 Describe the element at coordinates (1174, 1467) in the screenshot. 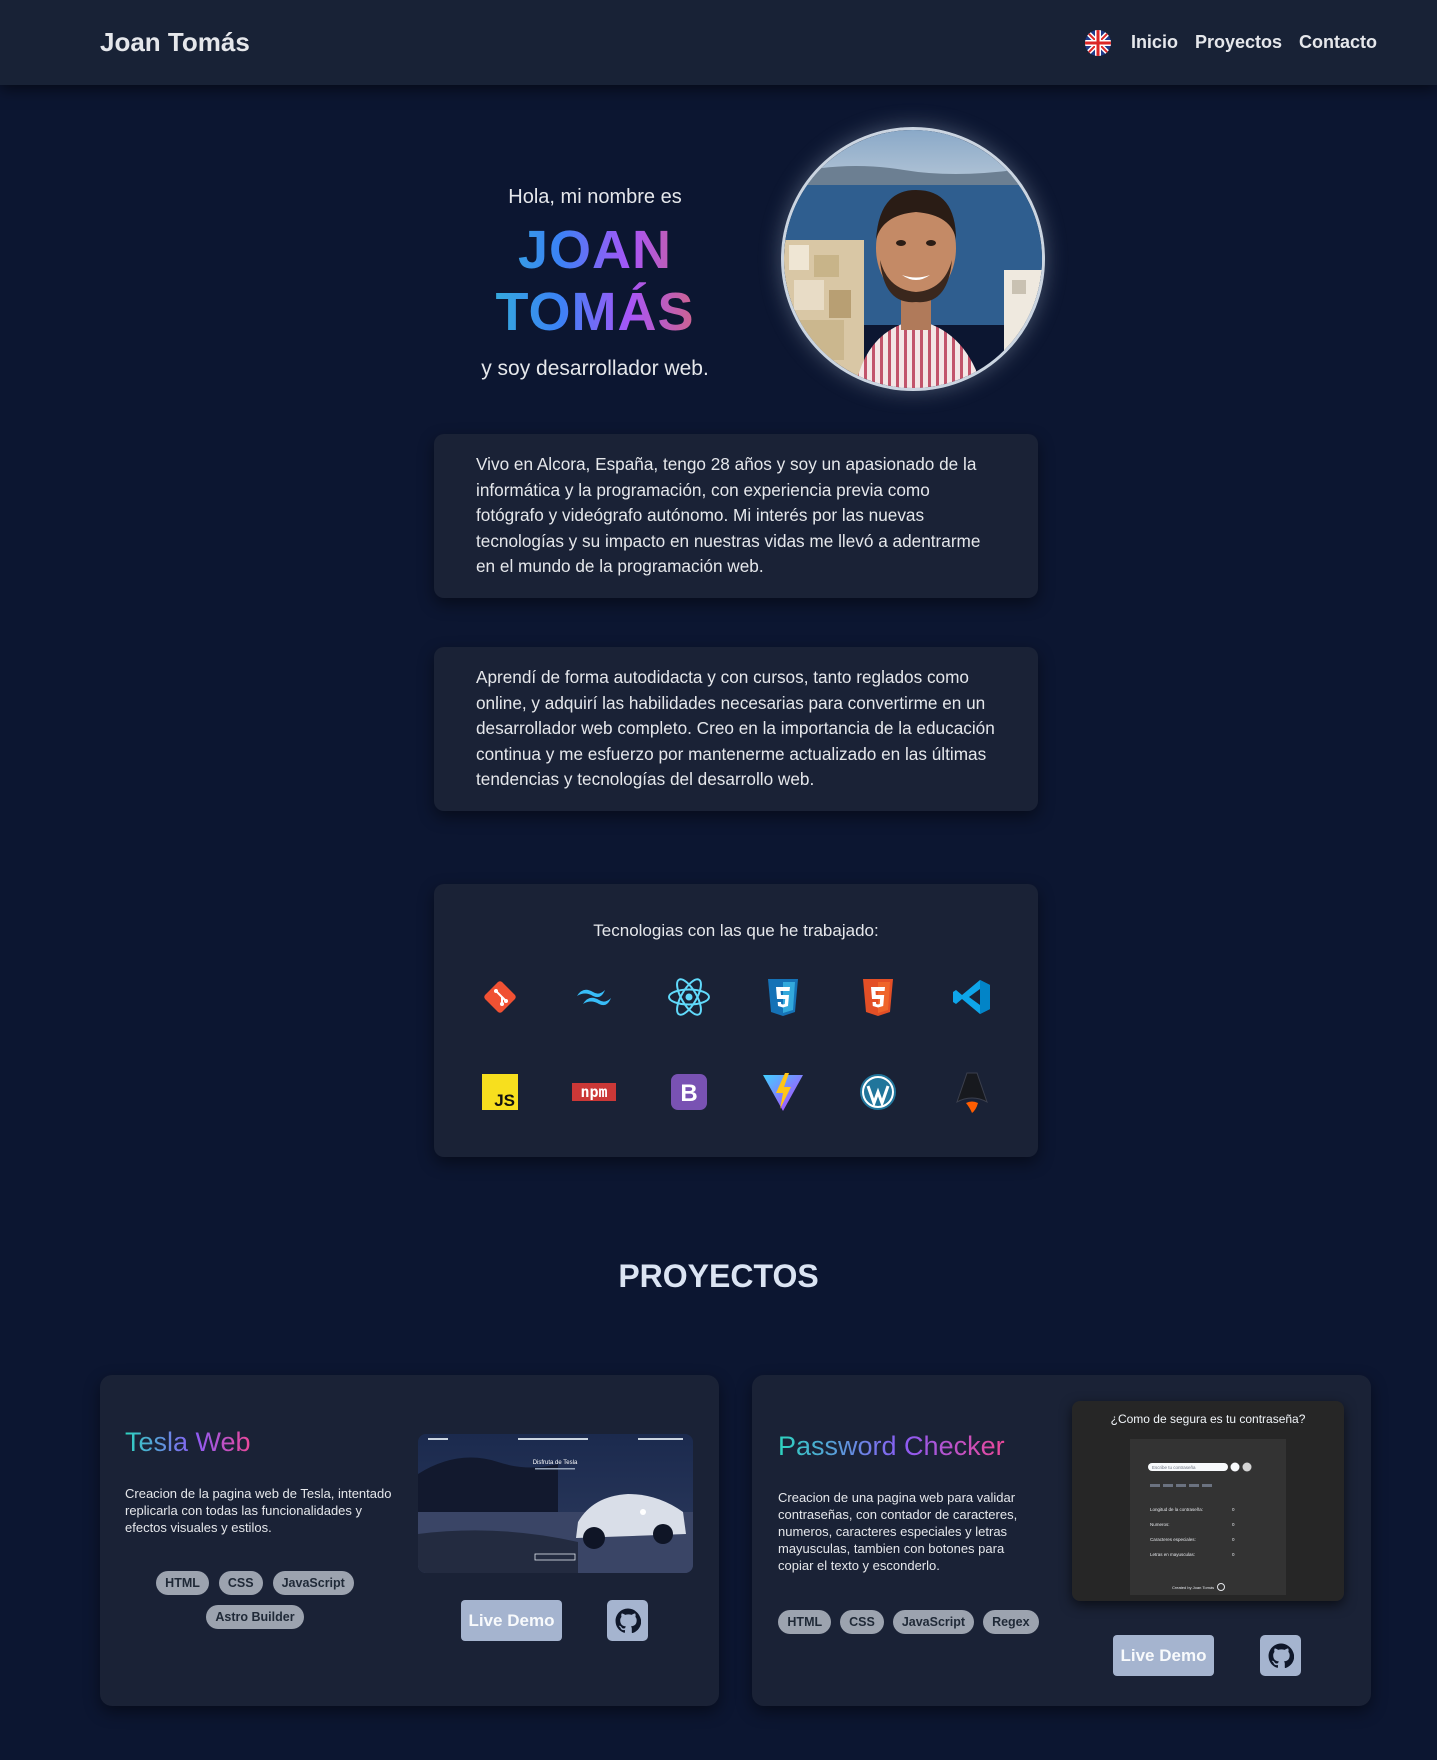

I see `screenshot-input: Escribe tu contraseña` at that location.